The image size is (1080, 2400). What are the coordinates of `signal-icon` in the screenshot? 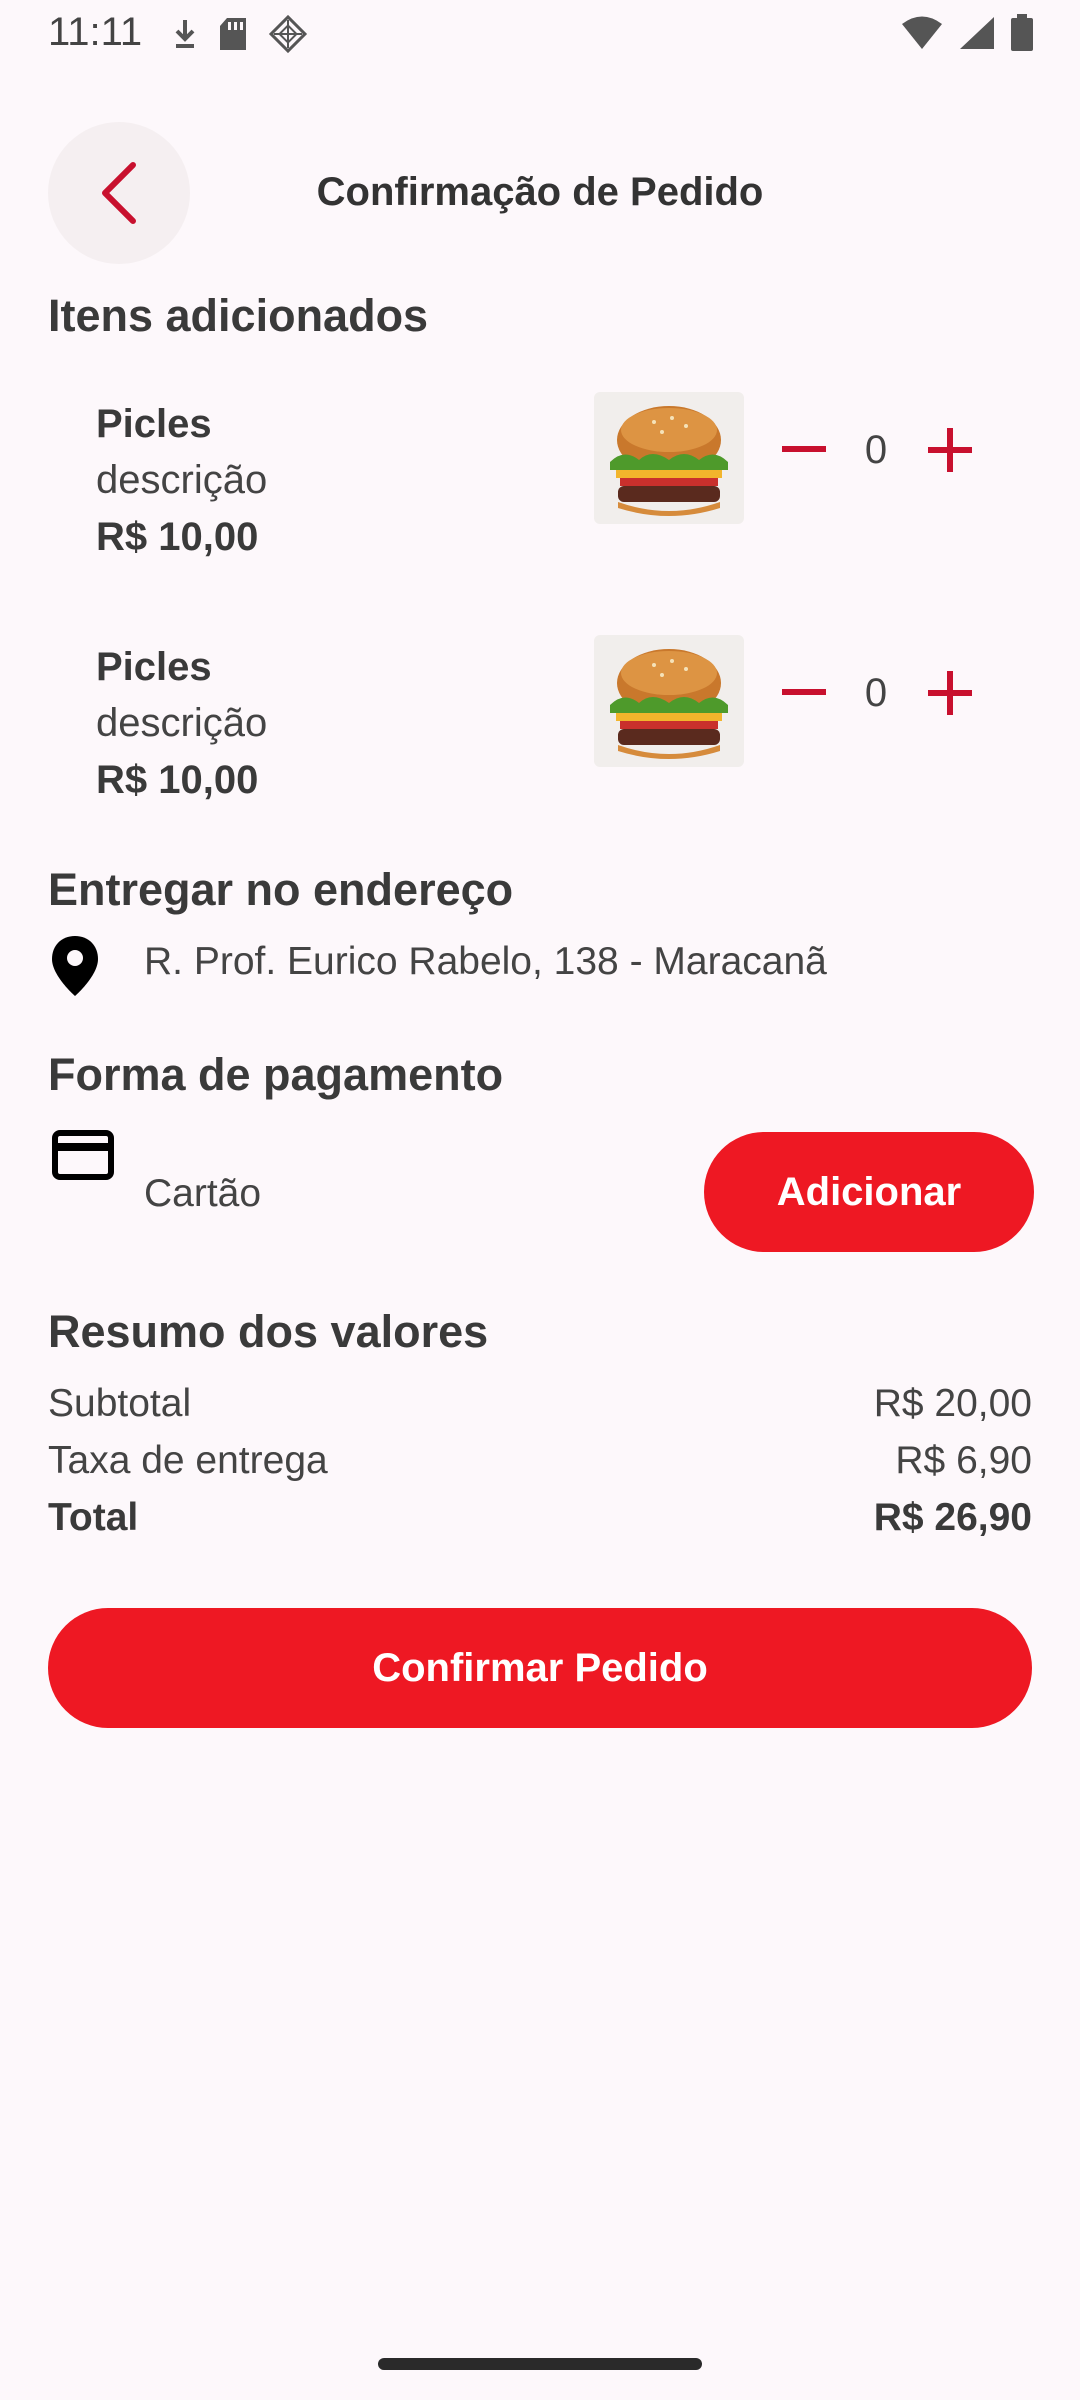 It's located at (977, 33).